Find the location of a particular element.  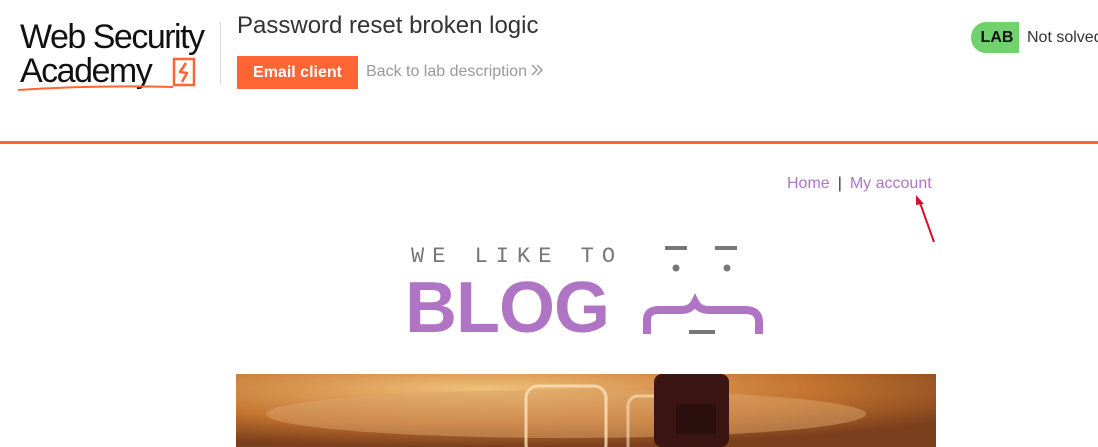

back-link-label: Back to lab description is located at coordinates (446, 71).